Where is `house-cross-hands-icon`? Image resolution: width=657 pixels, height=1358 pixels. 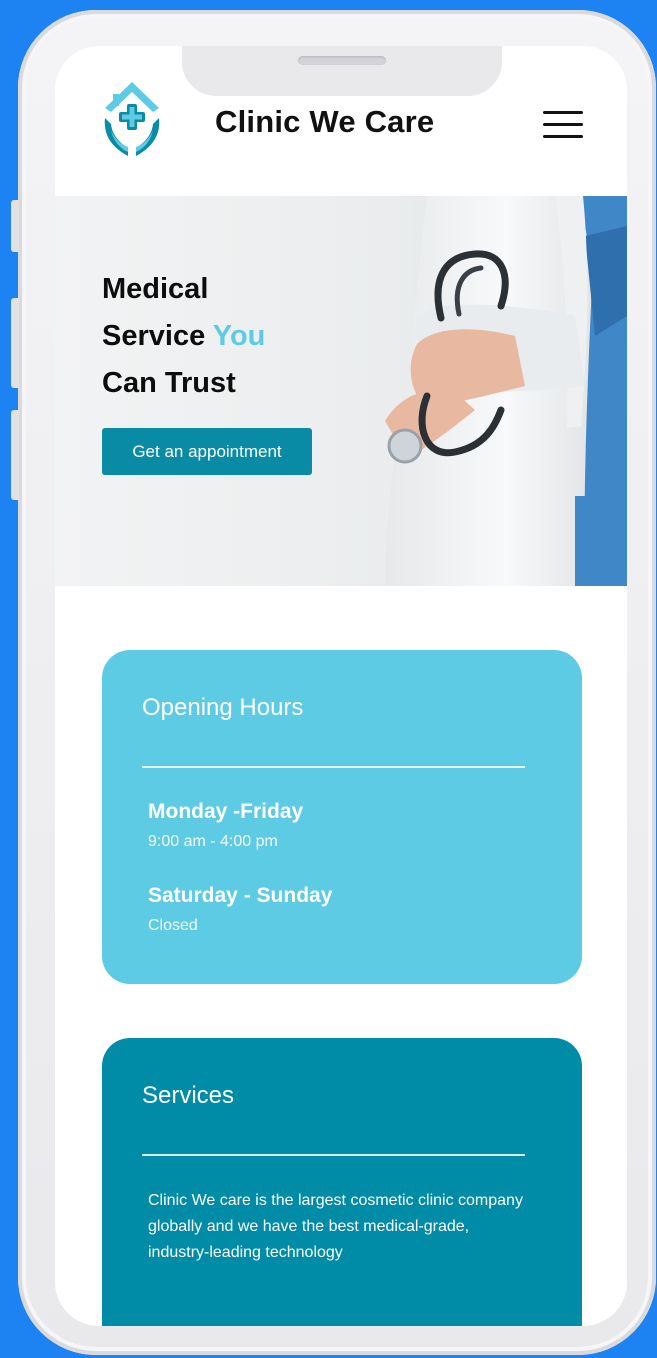 house-cross-hands-icon is located at coordinates (132, 123).